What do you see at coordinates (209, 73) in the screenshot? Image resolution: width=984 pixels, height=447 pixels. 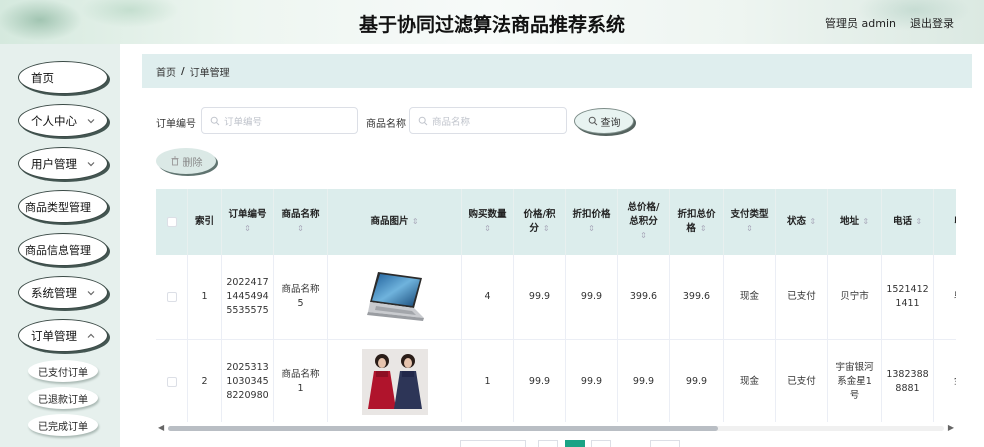 I see `breadcrumb-current: 订单管理` at bounding box center [209, 73].